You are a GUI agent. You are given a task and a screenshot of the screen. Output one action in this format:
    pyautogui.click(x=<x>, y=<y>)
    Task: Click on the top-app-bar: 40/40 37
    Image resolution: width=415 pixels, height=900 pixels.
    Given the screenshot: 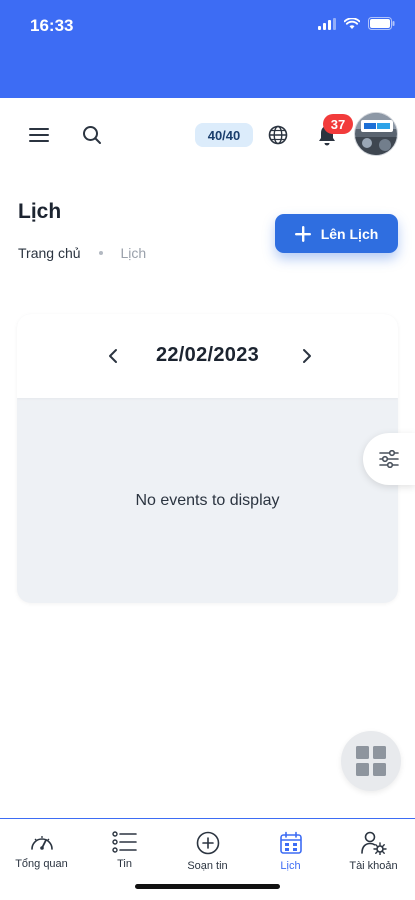 What is the action you would take?
    pyautogui.click(x=207, y=135)
    